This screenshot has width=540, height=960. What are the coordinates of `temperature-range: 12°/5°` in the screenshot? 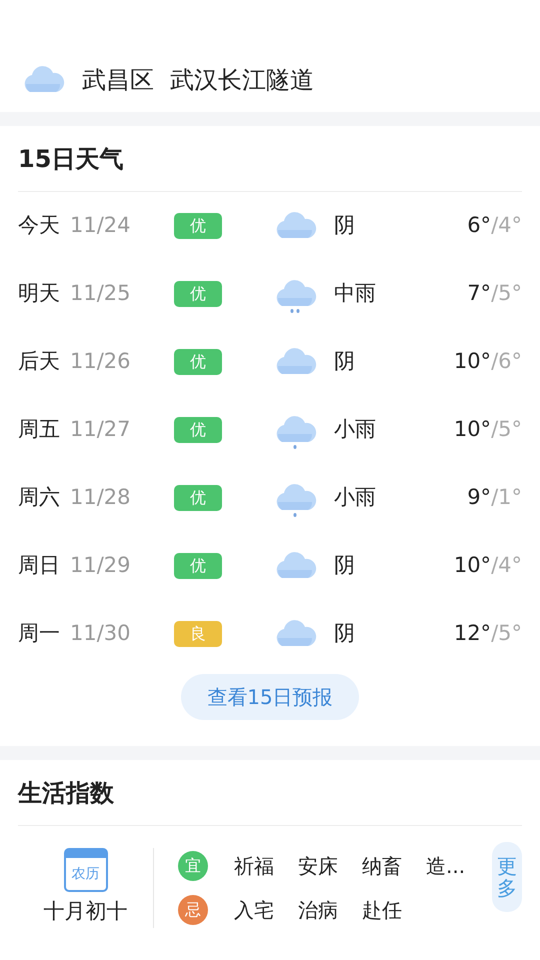 It's located at (488, 634).